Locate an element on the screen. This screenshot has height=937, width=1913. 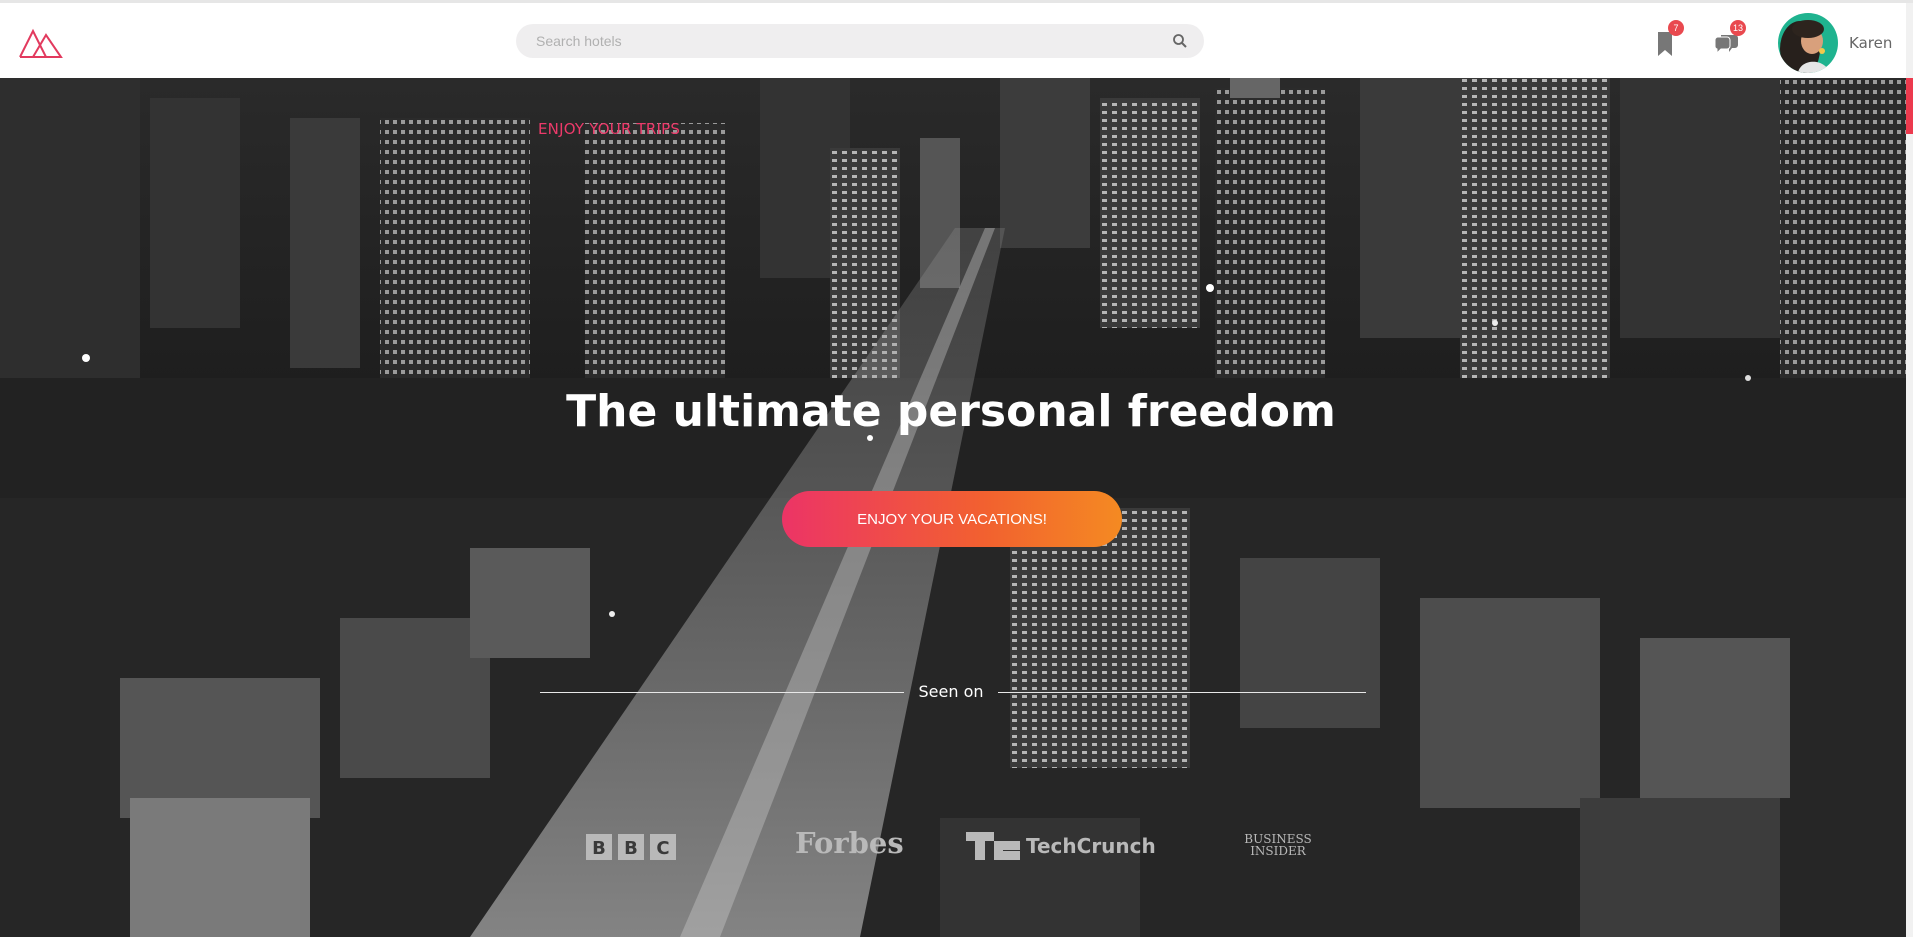
seen-on-label: Seen on is located at coordinates (951, 691).